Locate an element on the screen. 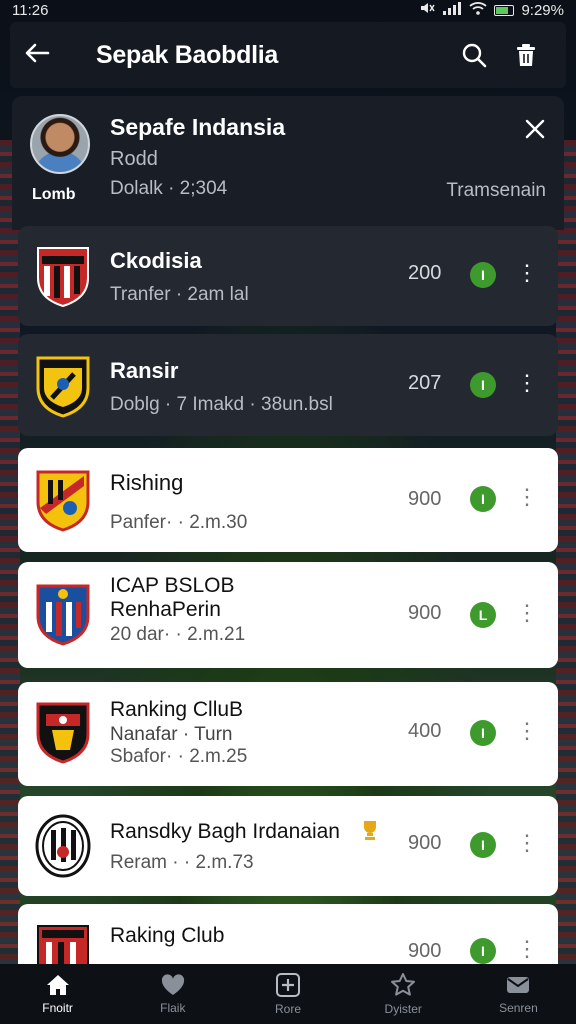 Image resolution: width=576 pixels, height=1024 pixels. featured-status: Tramsenain is located at coordinates (496, 190).